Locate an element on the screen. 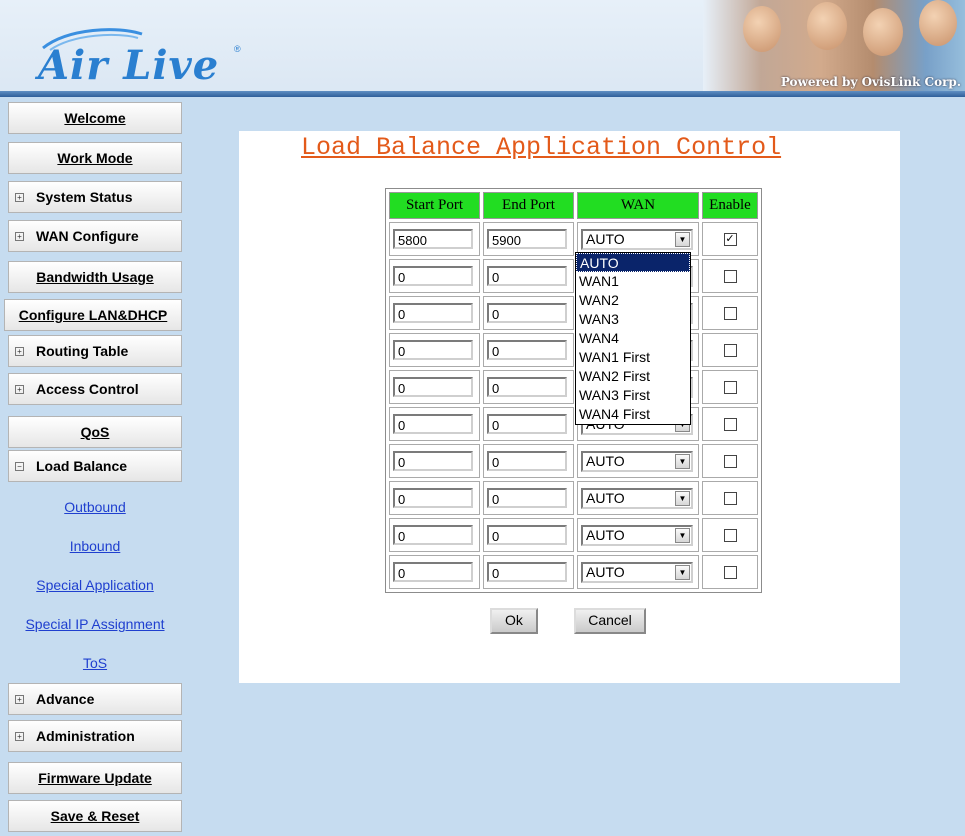 This screenshot has width=965, height=836. sidebar-item-12: Firmware Update is located at coordinates (95, 778).